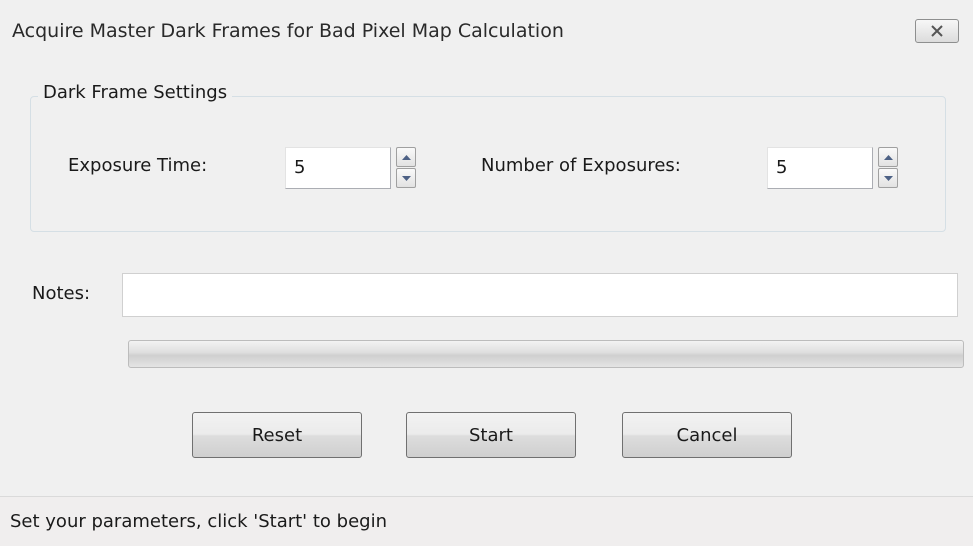 This screenshot has width=973, height=546. Describe the element at coordinates (61, 293) in the screenshot. I see `notes-label: Notes:` at that location.